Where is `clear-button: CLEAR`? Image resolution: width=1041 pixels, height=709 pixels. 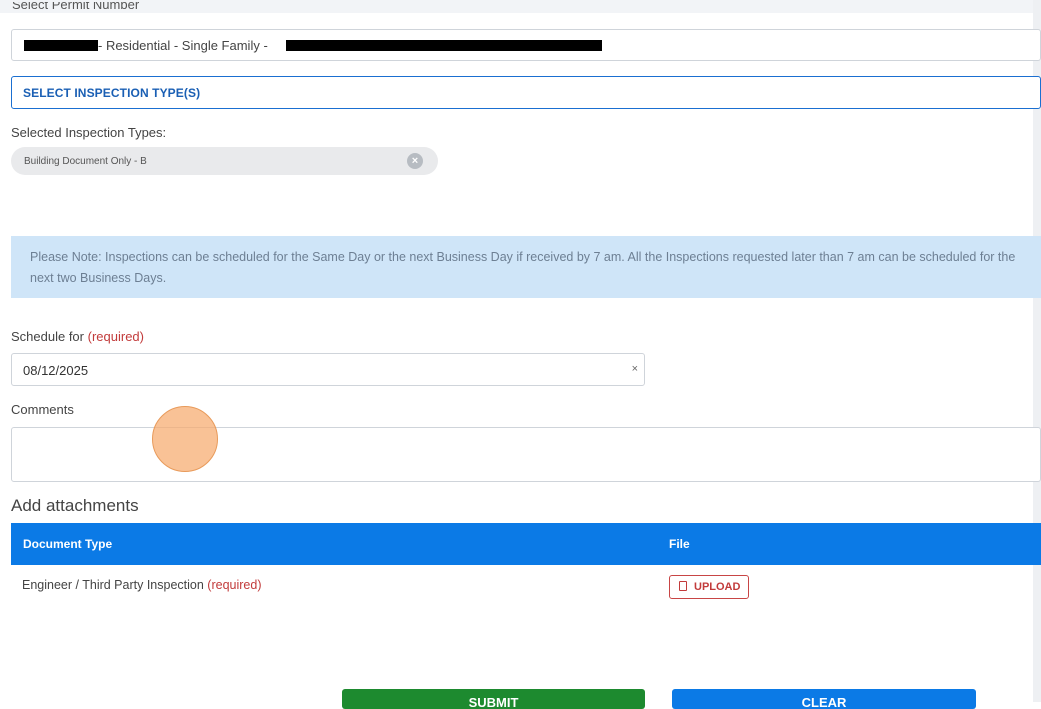
clear-button: CLEAR is located at coordinates (824, 699).